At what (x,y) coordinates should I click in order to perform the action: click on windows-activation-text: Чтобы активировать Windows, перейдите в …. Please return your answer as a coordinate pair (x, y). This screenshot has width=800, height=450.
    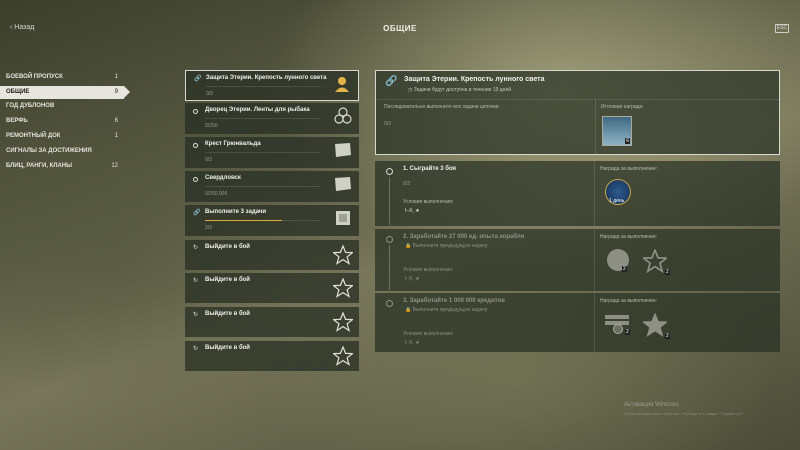
    Looking at the image, I should click on (684, 413).